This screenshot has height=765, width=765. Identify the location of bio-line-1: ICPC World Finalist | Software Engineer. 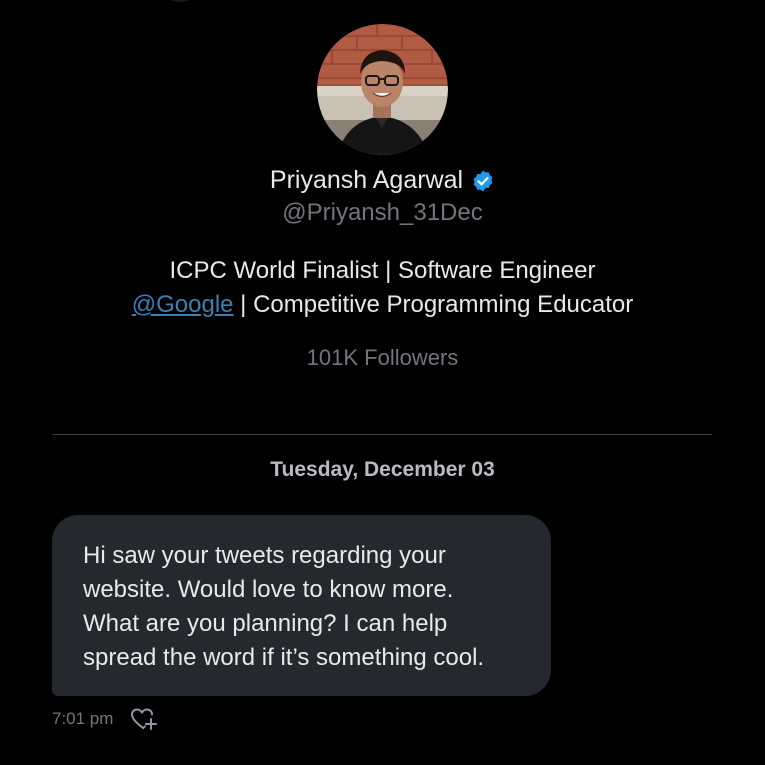
(382, 270).